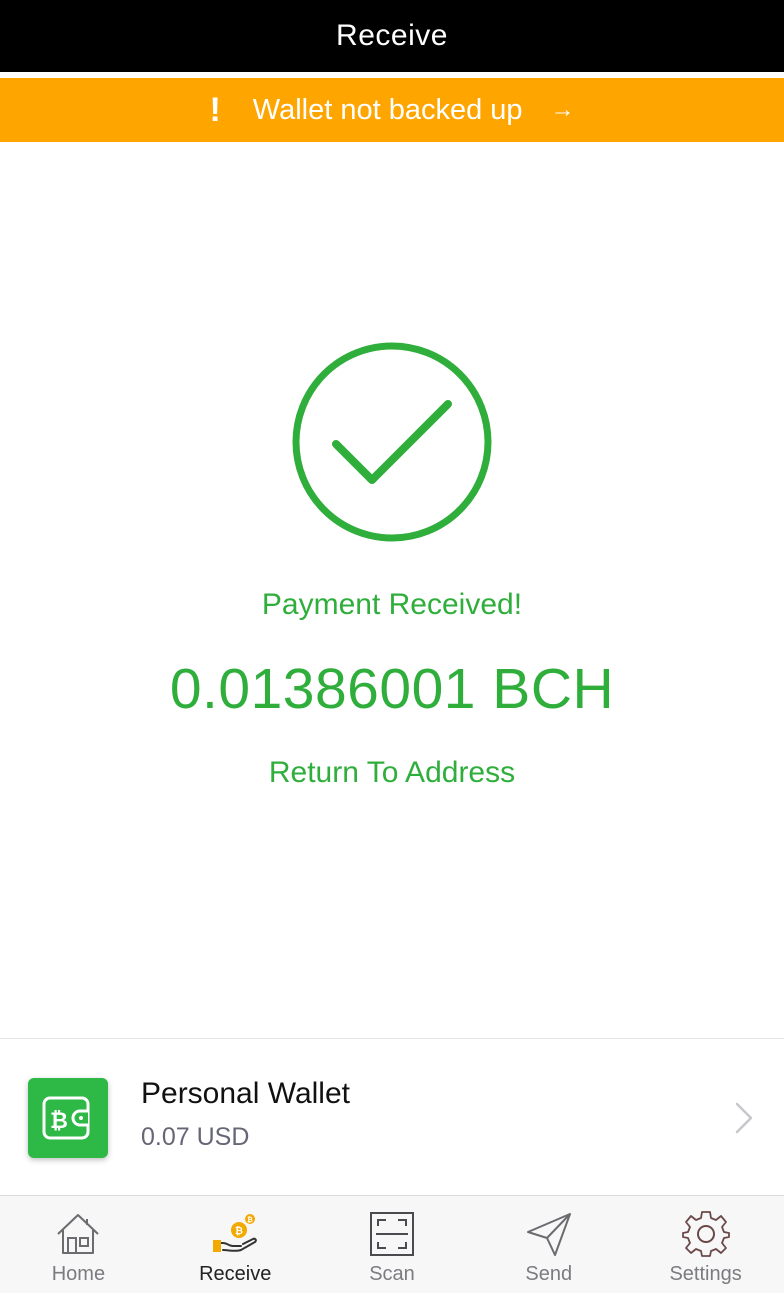 The image size is (784, 1293). What do you see at coordinates (392, 689) in the screenshot?
I see `payment-amount: 0.01386001 BCH` at bounding box center [392, 689].